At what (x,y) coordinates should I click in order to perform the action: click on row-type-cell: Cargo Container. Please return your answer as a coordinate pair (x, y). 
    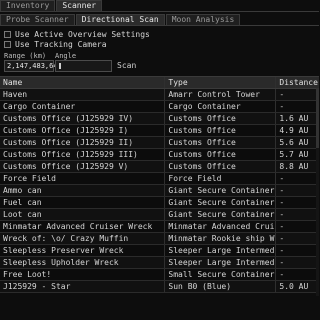
    Looking at the image, I should click on (221, 106).